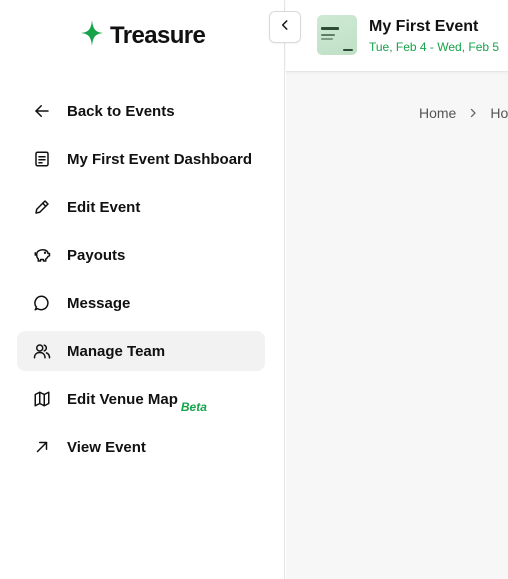 The height and width of the screenshot is (579, 508). Describe the element at coordinates (437, 113) in the screenshot. I see `breadcrumb-home-link: Home` at that location.